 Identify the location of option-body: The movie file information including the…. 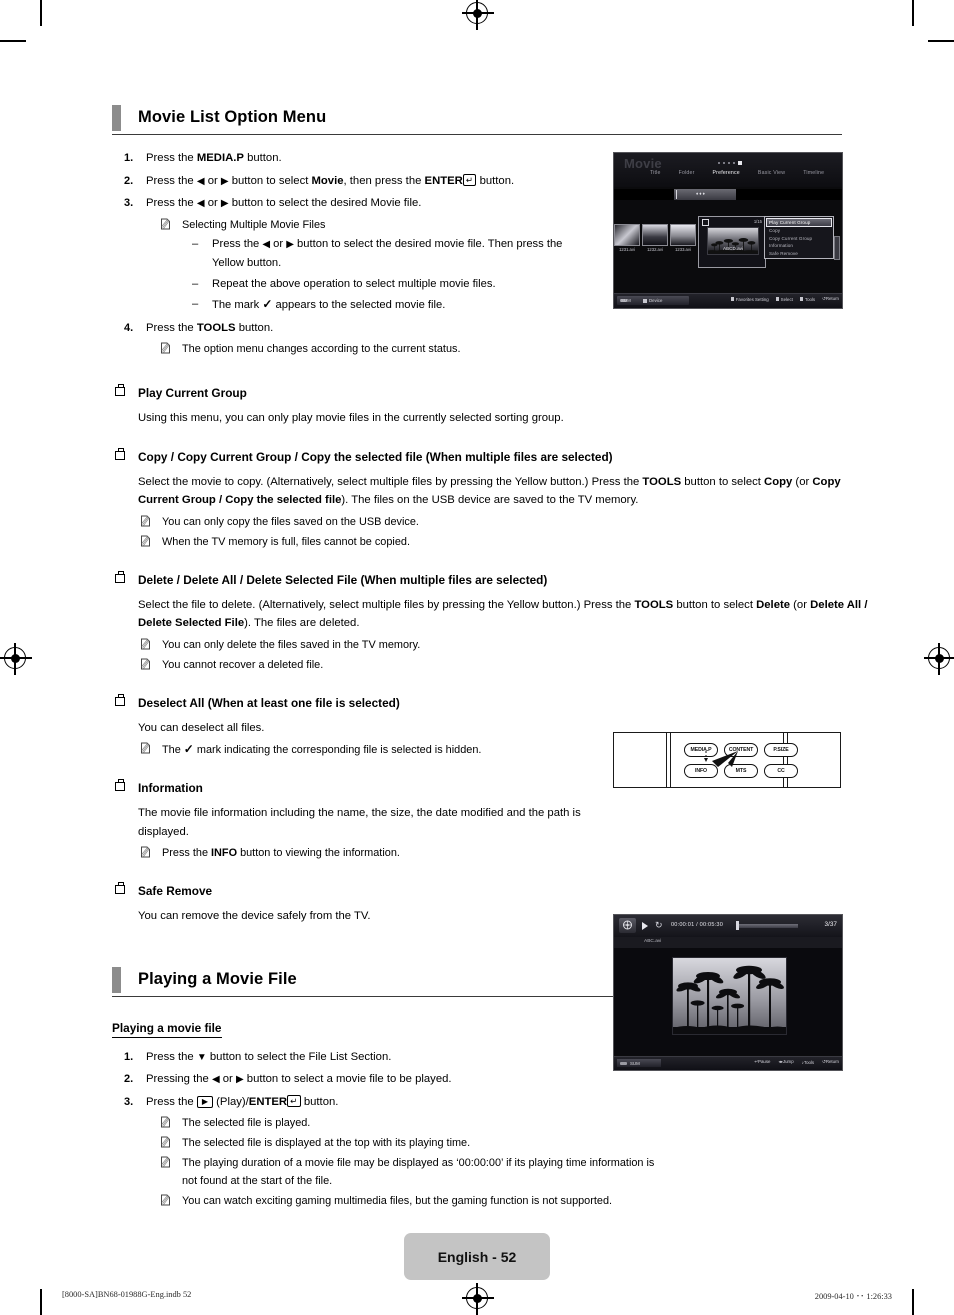
(359, 822).